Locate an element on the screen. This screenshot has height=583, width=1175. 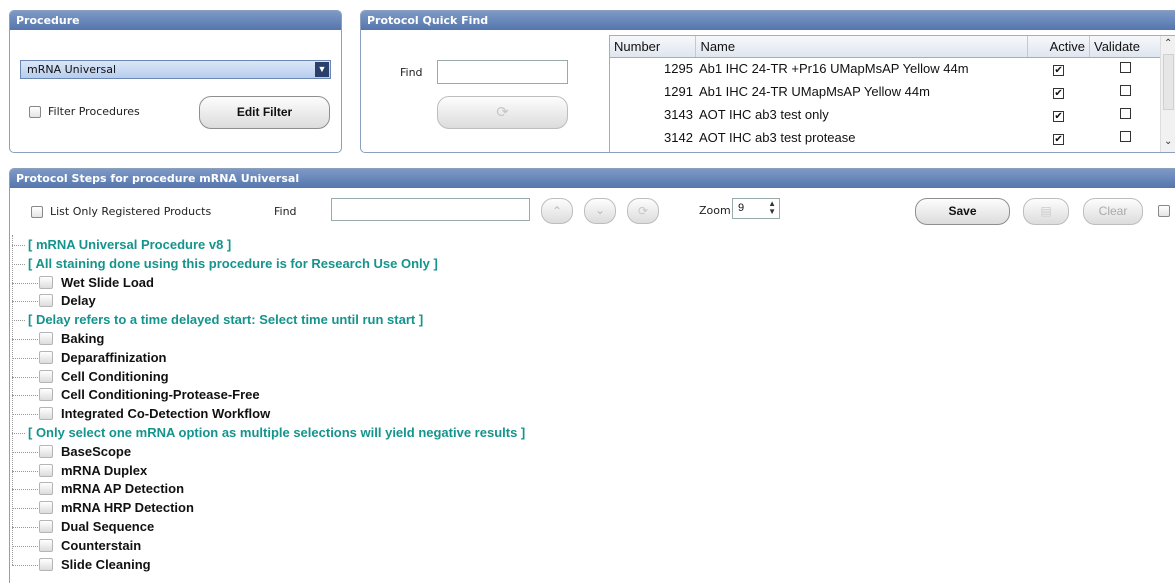
column-header-name: Name is located at coordinates (862, 47).